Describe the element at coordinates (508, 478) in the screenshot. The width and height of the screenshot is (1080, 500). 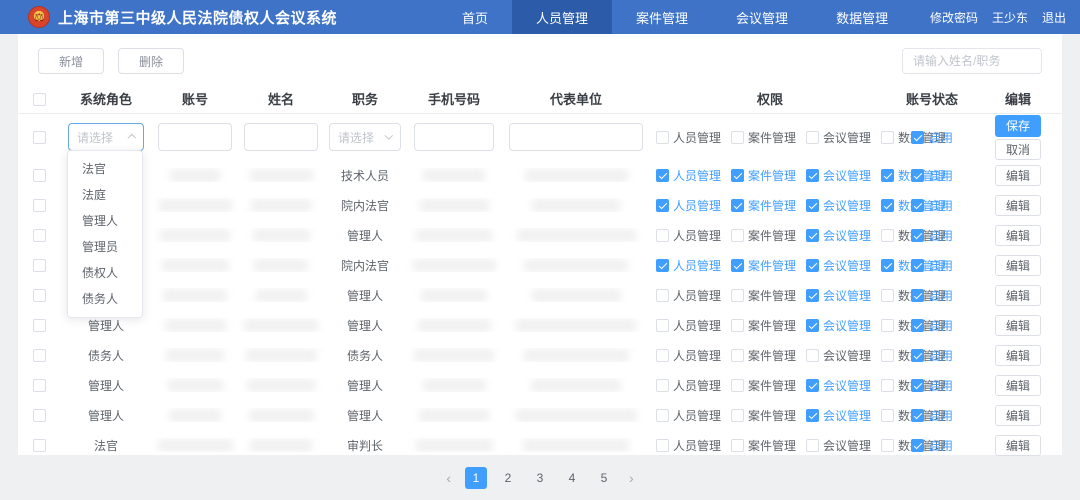
I see `pagination-page-2: 2` at that location.